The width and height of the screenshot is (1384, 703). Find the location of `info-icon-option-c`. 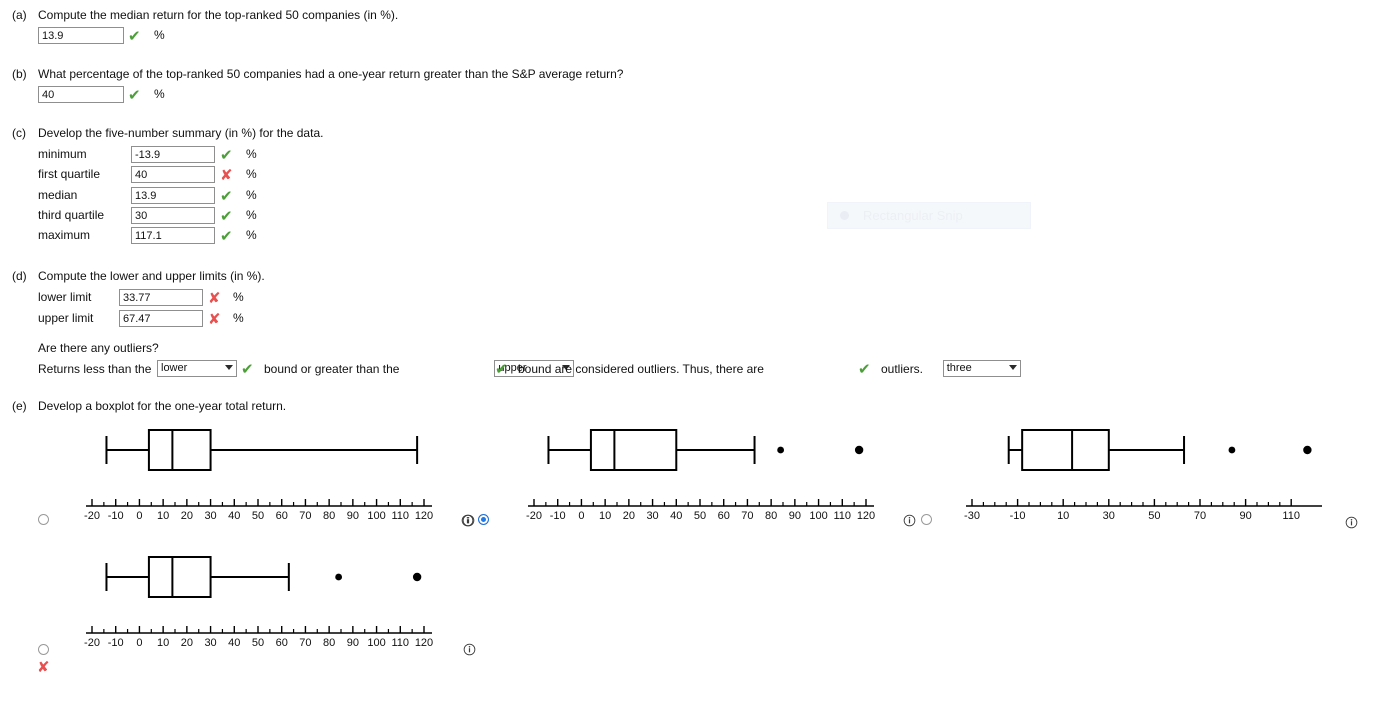

info-icon-option-c is located at coordinates (909, 520).